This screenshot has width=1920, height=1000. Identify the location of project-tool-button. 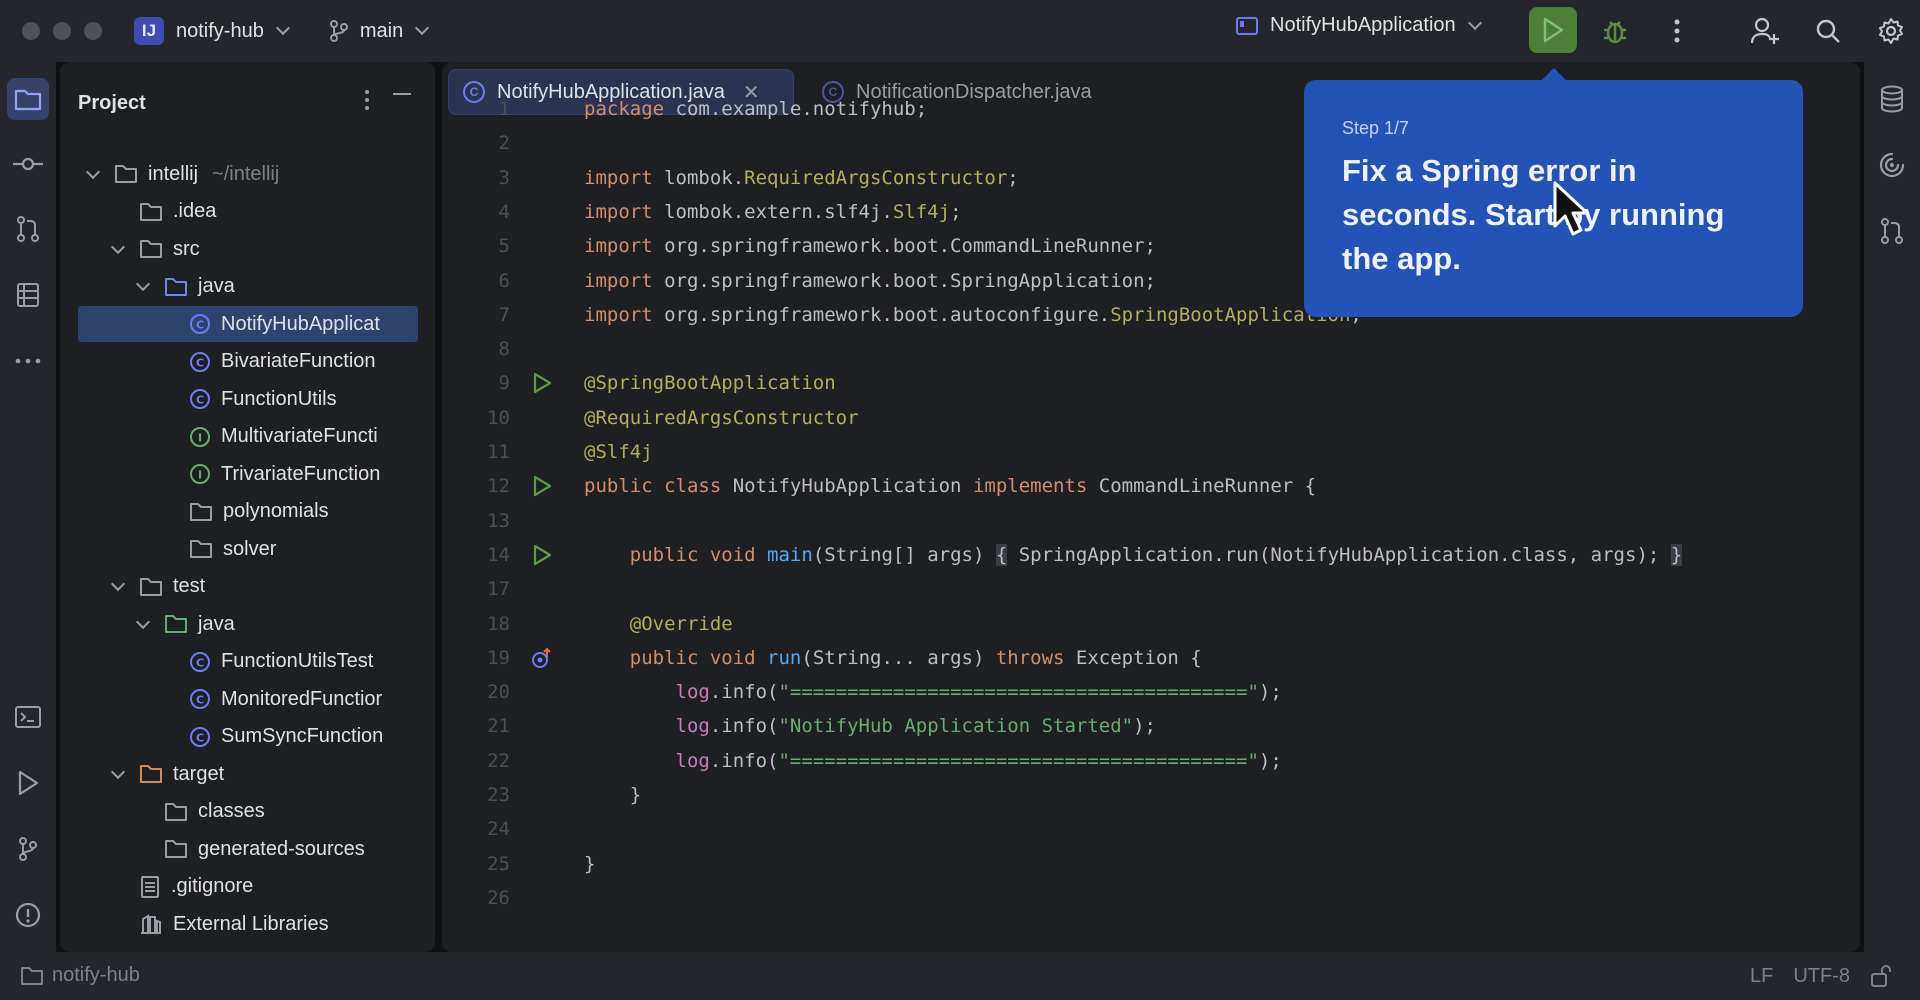
(28, 99).